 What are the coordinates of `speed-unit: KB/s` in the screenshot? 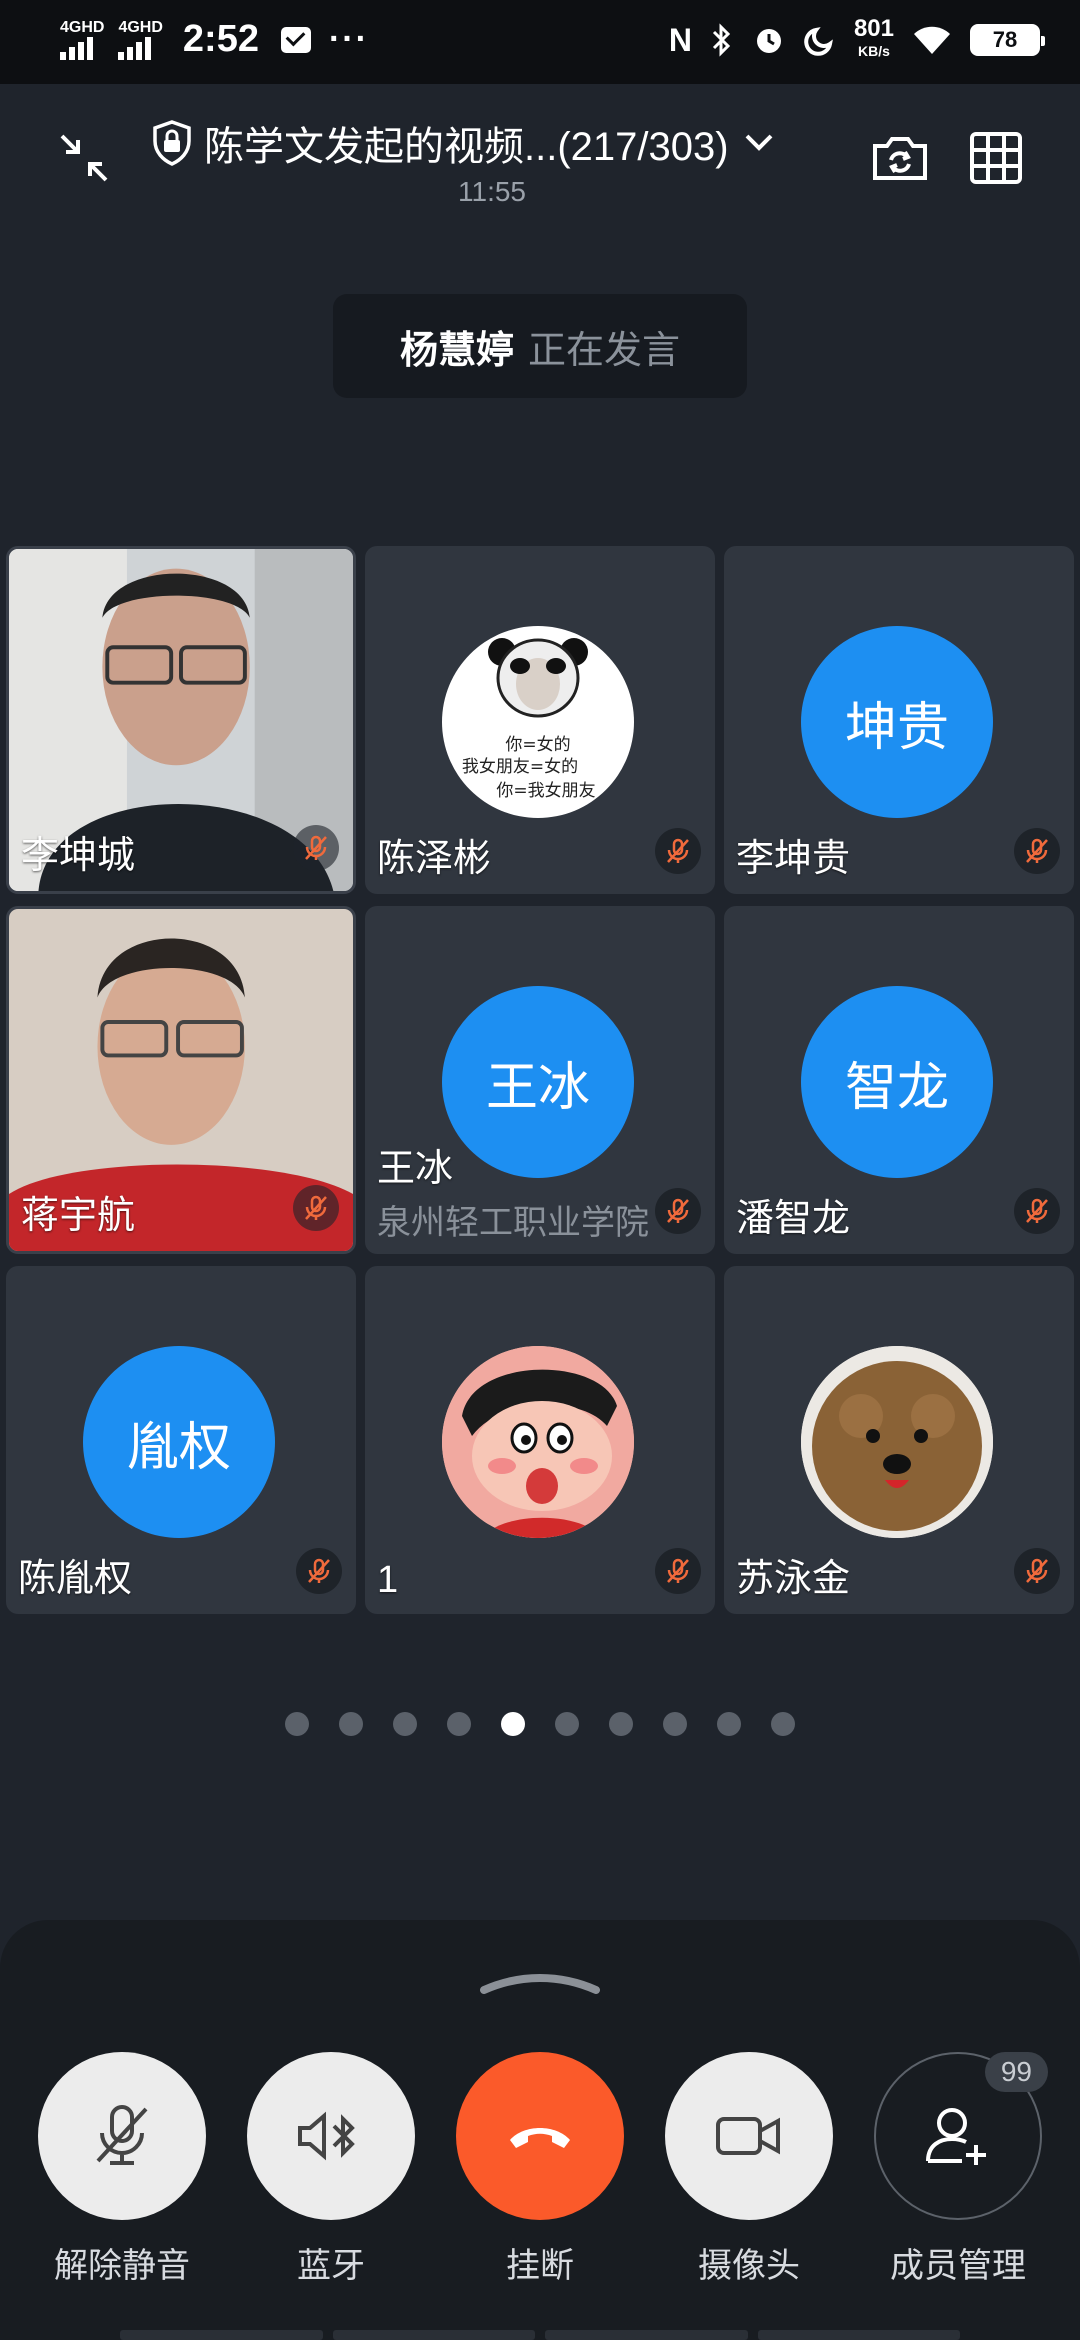 It's located at (874, 51).